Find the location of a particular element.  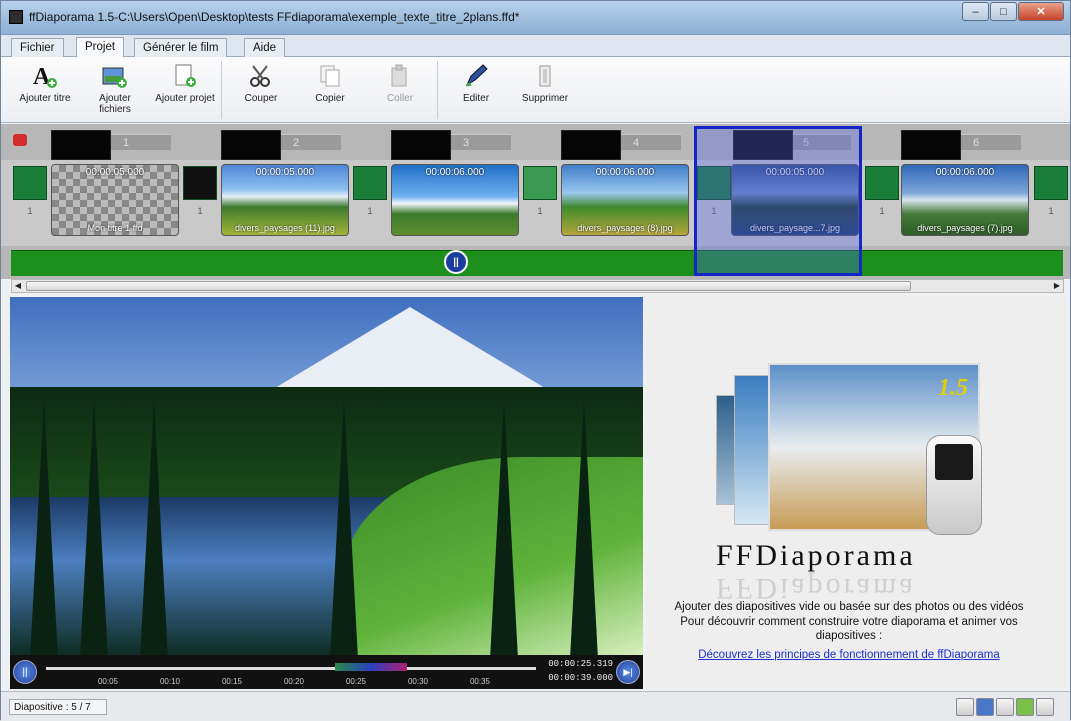

tab-fichier: Fichier is located at coordinates (37, 47).